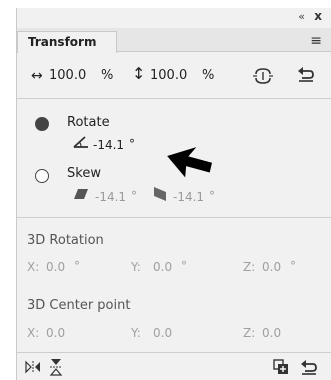 The width and height of the screenshot is (331, 380). Describe the element at coordinates (162, 267) in the screenshot. I see `rotation-3d-y-value: 0.0` at that location.